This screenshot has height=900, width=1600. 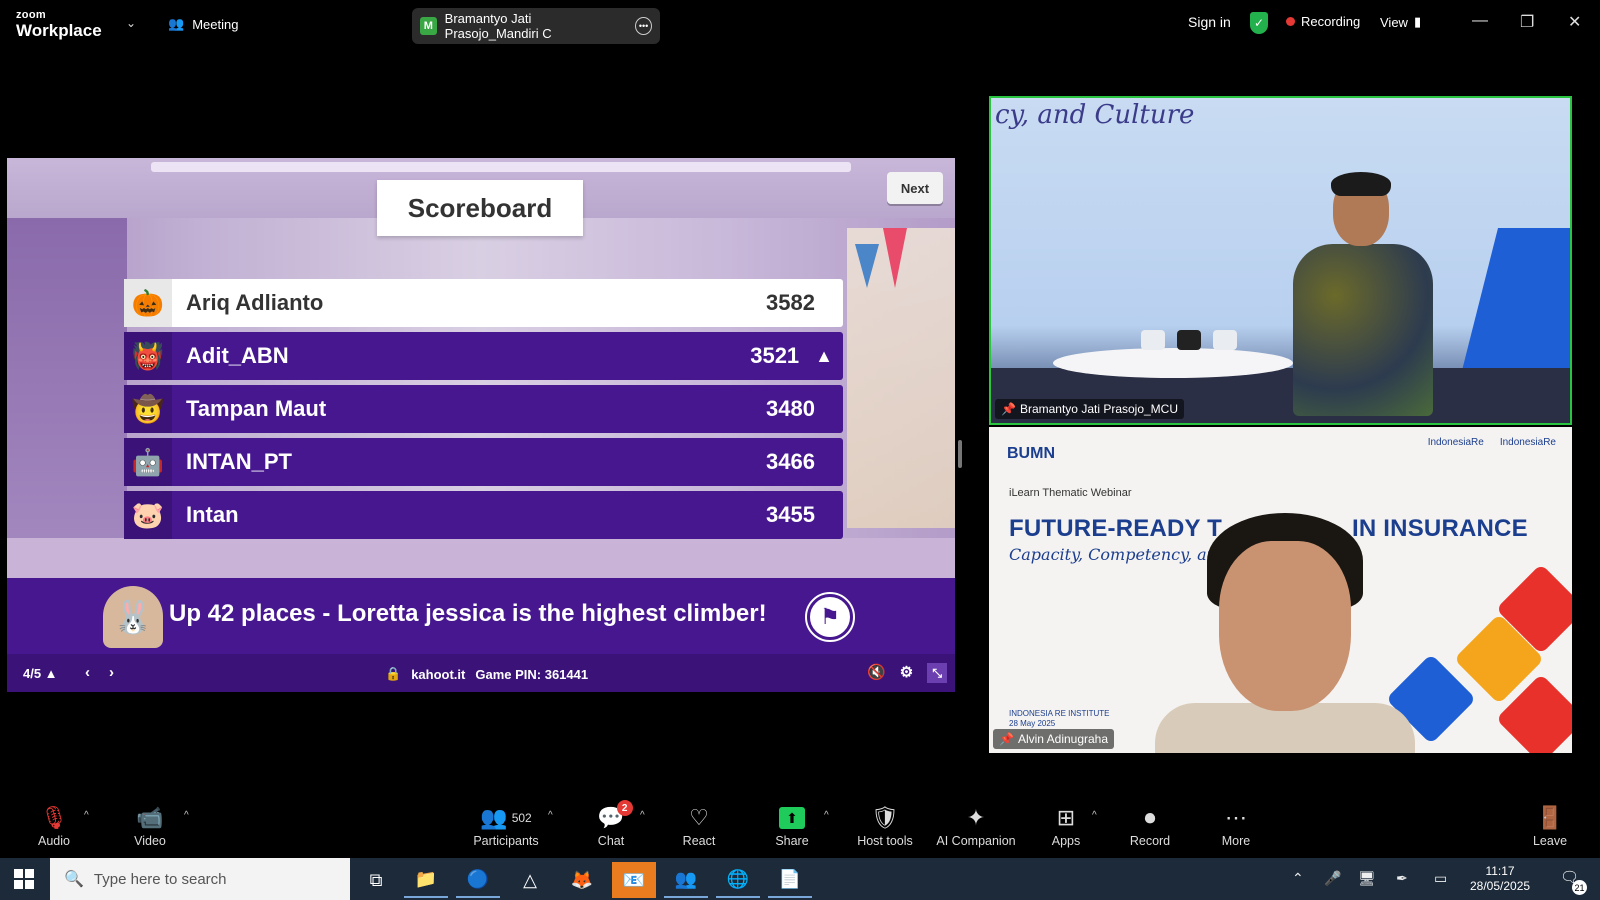 I want to click on player-name: Intan, so click(x=212, y=514).